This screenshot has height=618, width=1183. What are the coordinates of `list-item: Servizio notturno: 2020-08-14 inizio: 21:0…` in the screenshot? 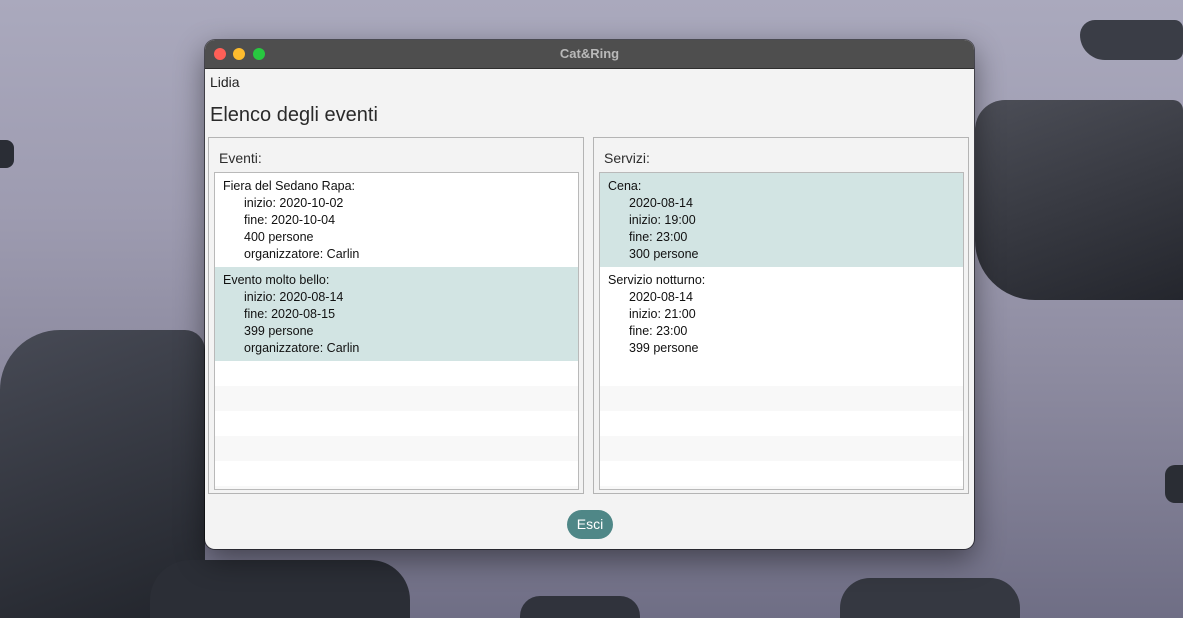 It's located at (781, 314).